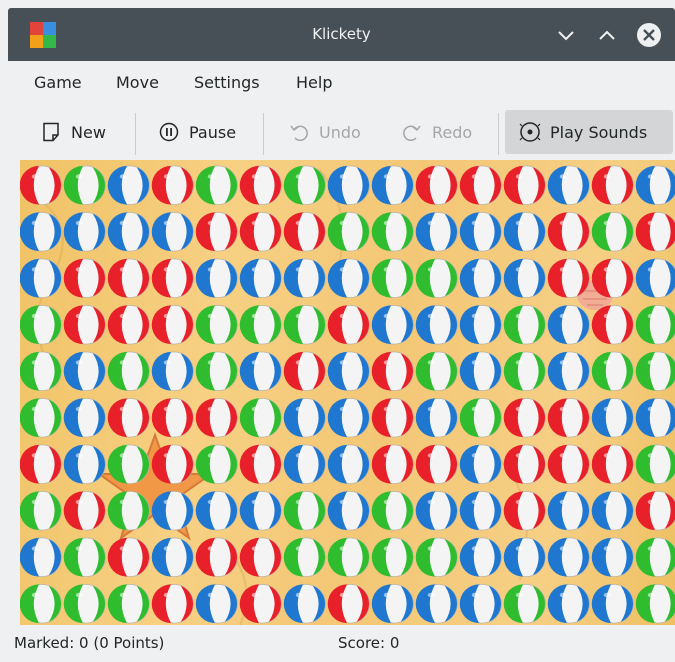 The width and height of the screenshot is (675, 662). Describe the element at coordinates (137, 83) in the screenshot. I see `menu-move: Move` at that location.